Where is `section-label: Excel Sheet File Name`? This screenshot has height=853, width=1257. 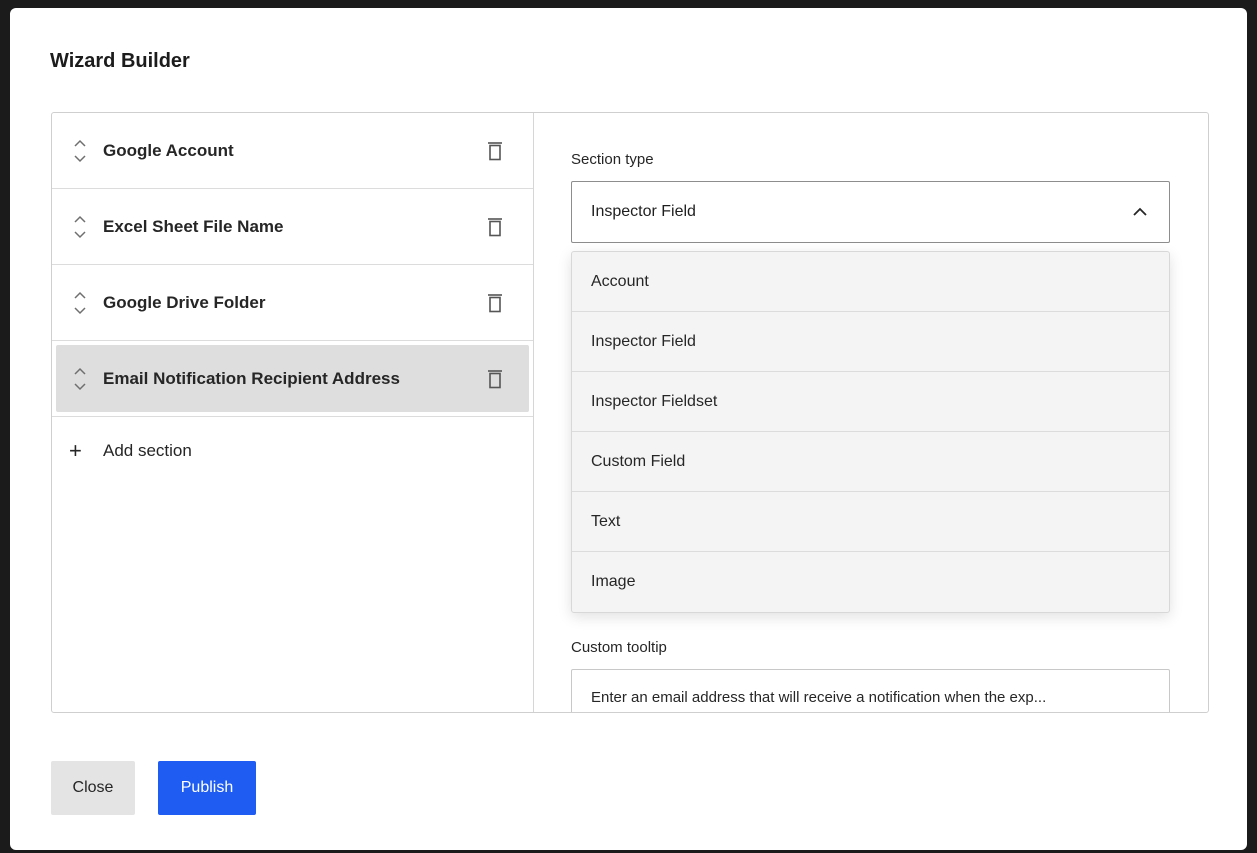 section-label: Excel Sheet File Name is located at coordinates (193, 226).